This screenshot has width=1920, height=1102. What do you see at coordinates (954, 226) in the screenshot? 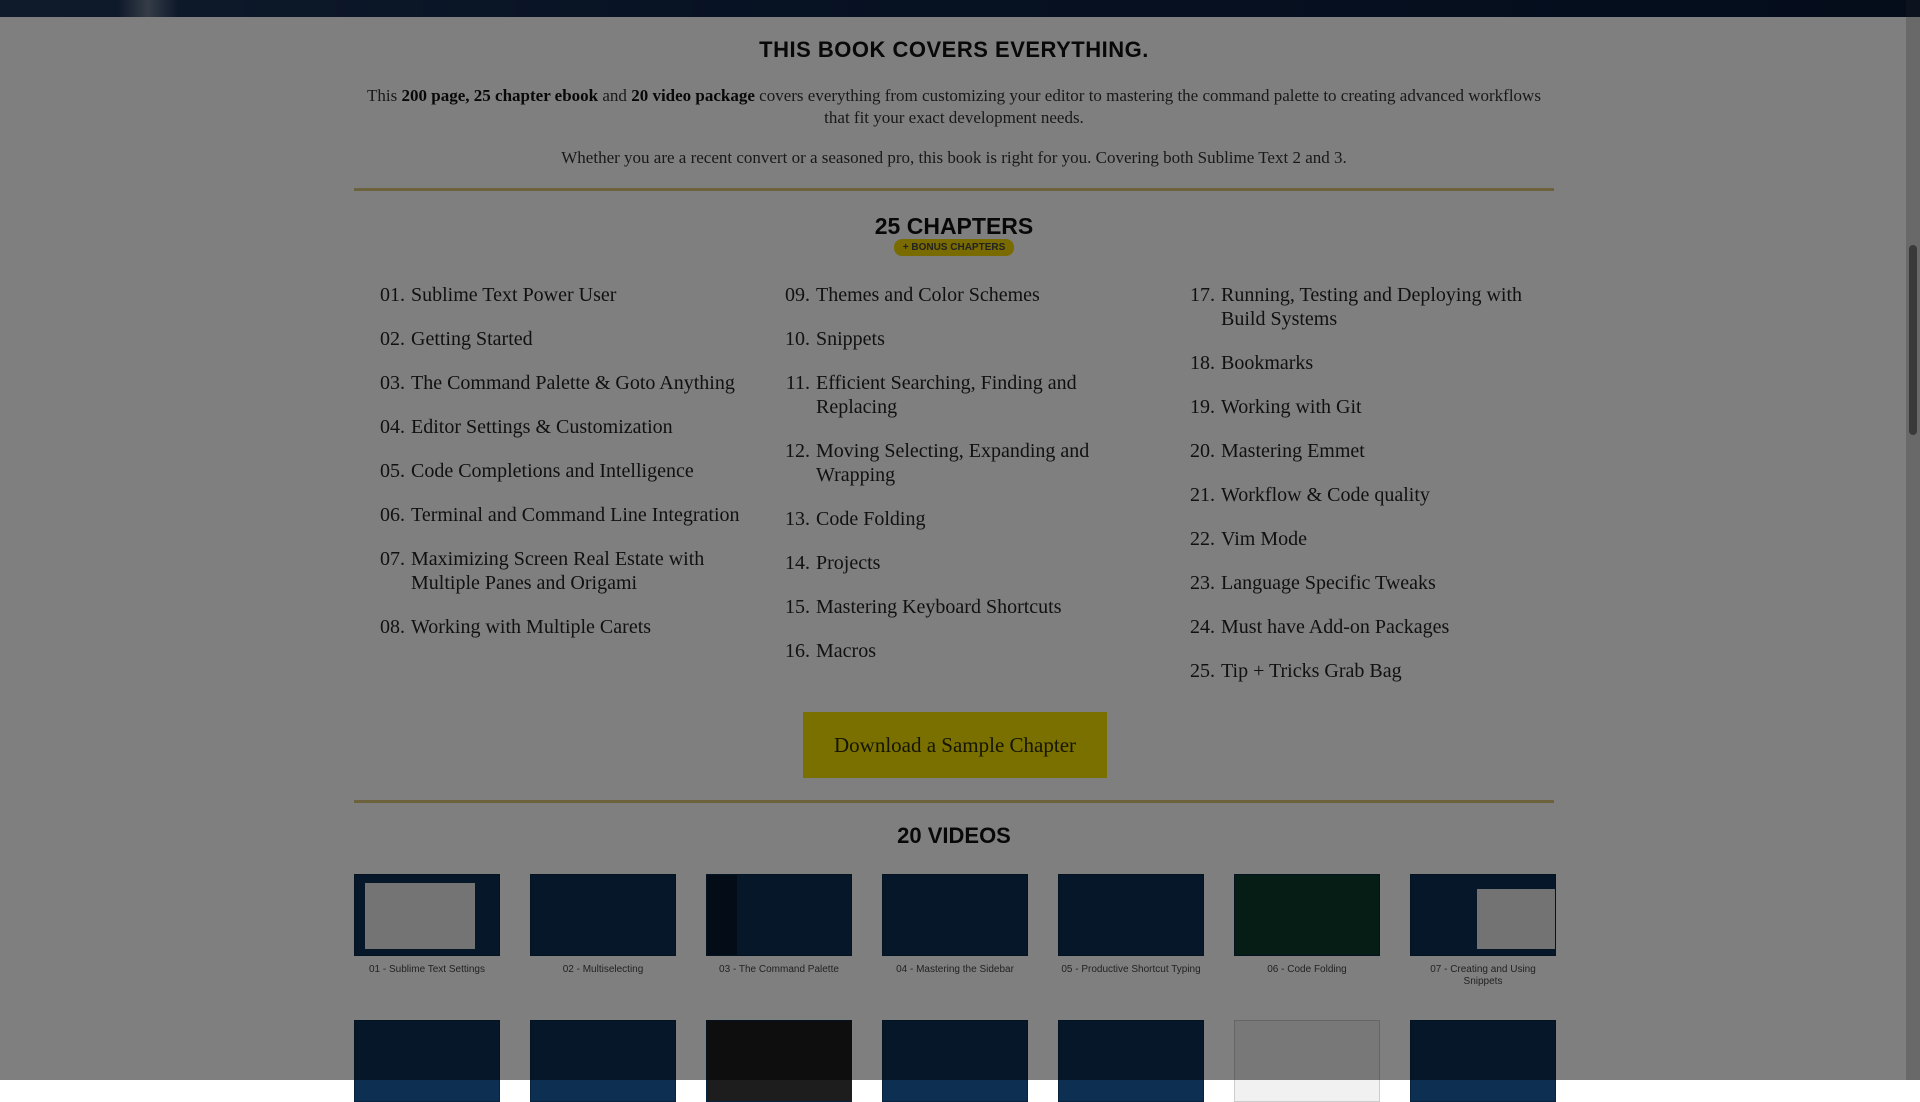
I see `chapters-heading: 25 CHAPTERS` at bounding box center [954, 226].